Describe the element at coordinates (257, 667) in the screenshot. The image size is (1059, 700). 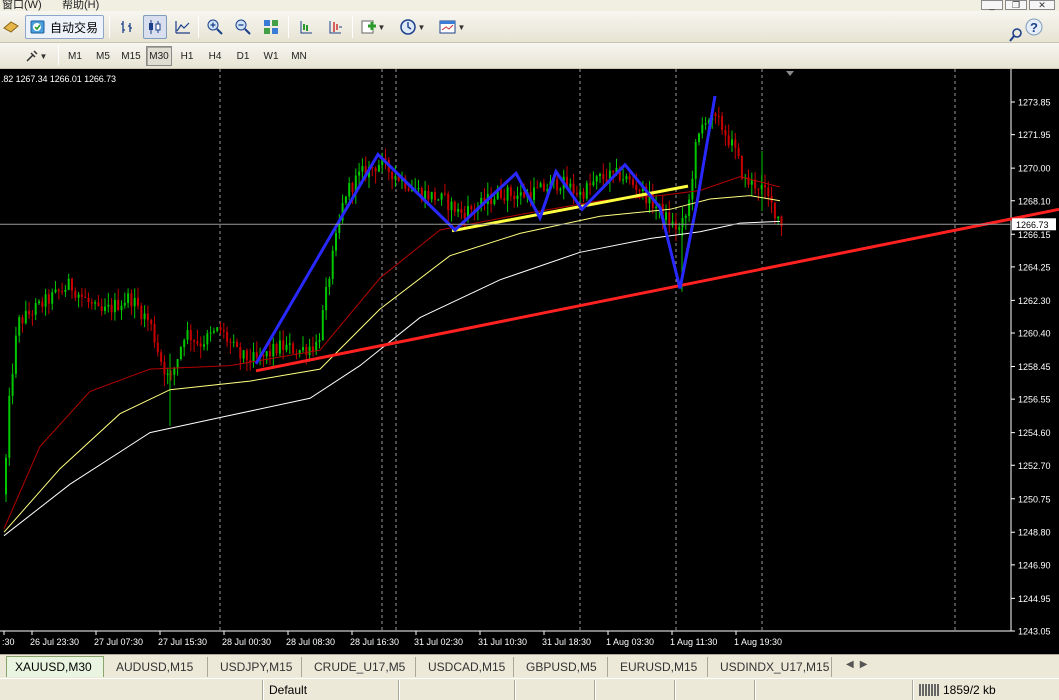
I see `chart-tab: USDJPY,M15` at that location.